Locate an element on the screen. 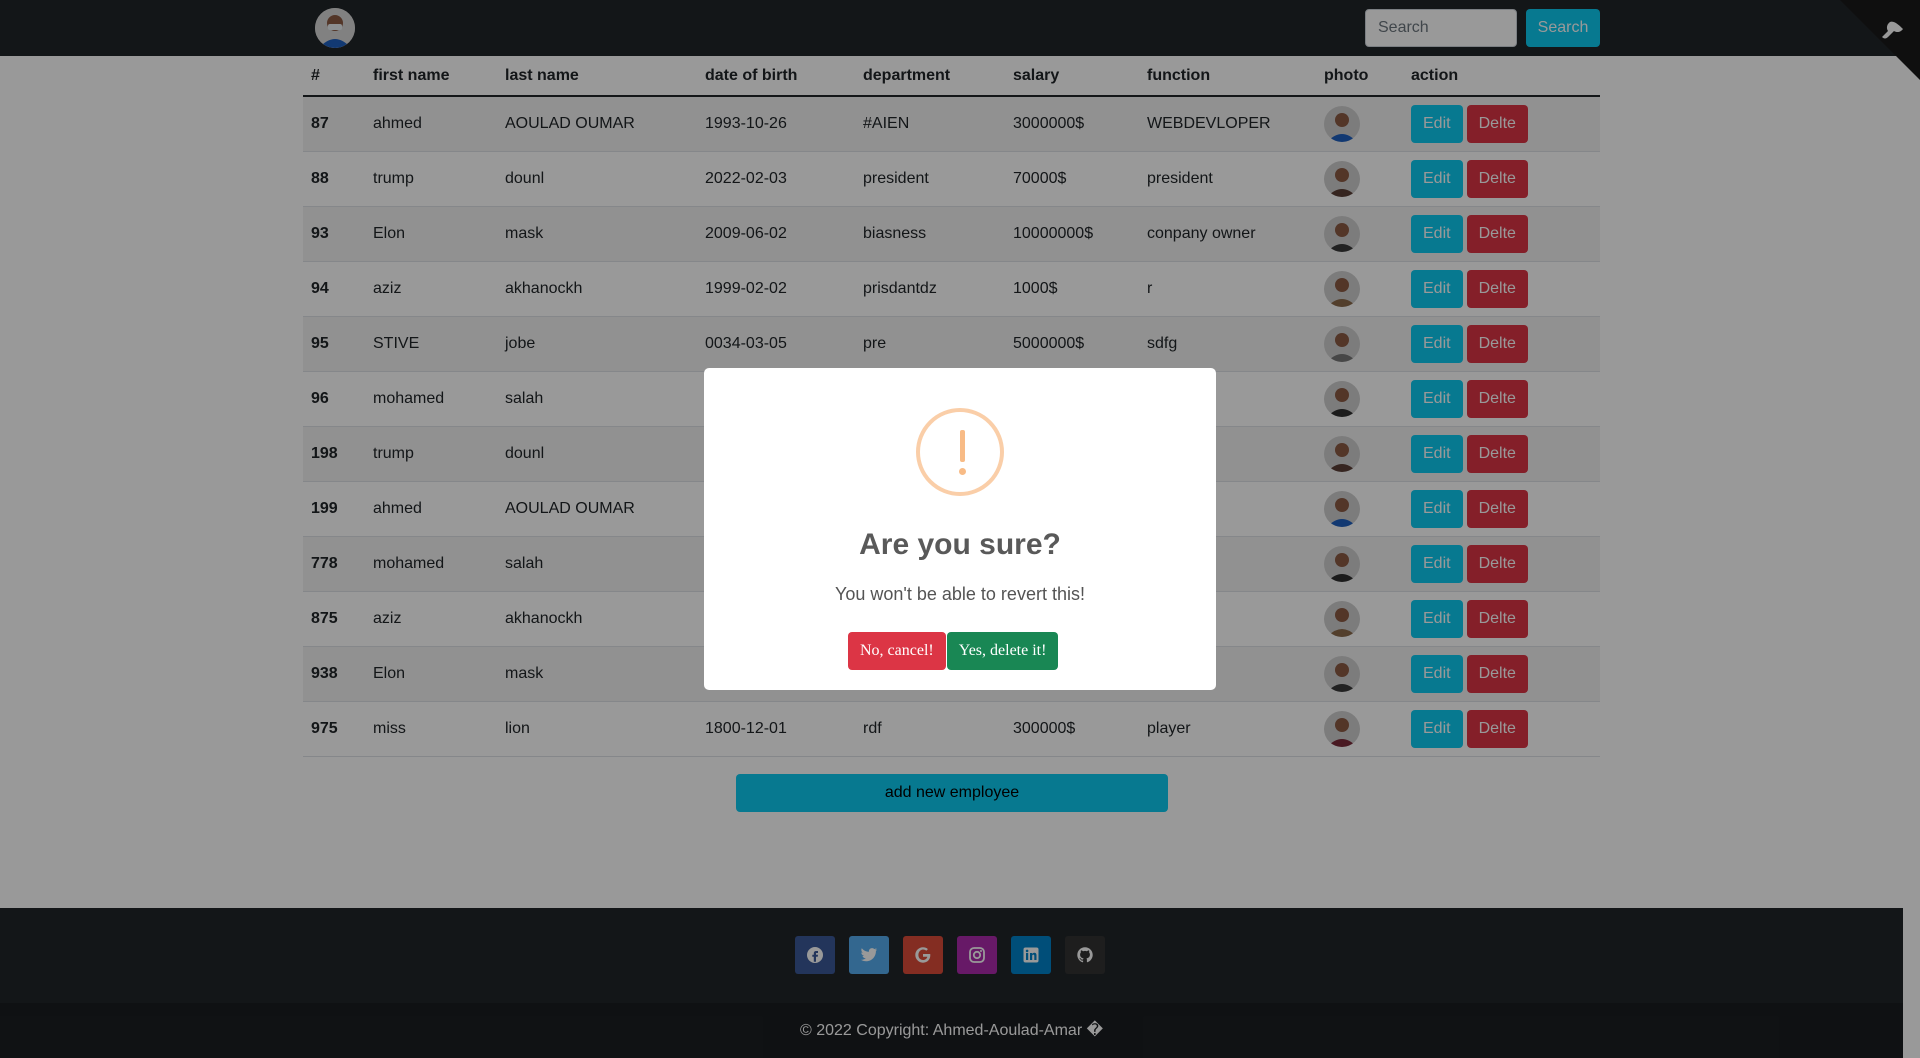 This screenshot has width=1920, height=1058. confirm-delete-button: Yes, delete it! is located at coordinates (1002, 651).